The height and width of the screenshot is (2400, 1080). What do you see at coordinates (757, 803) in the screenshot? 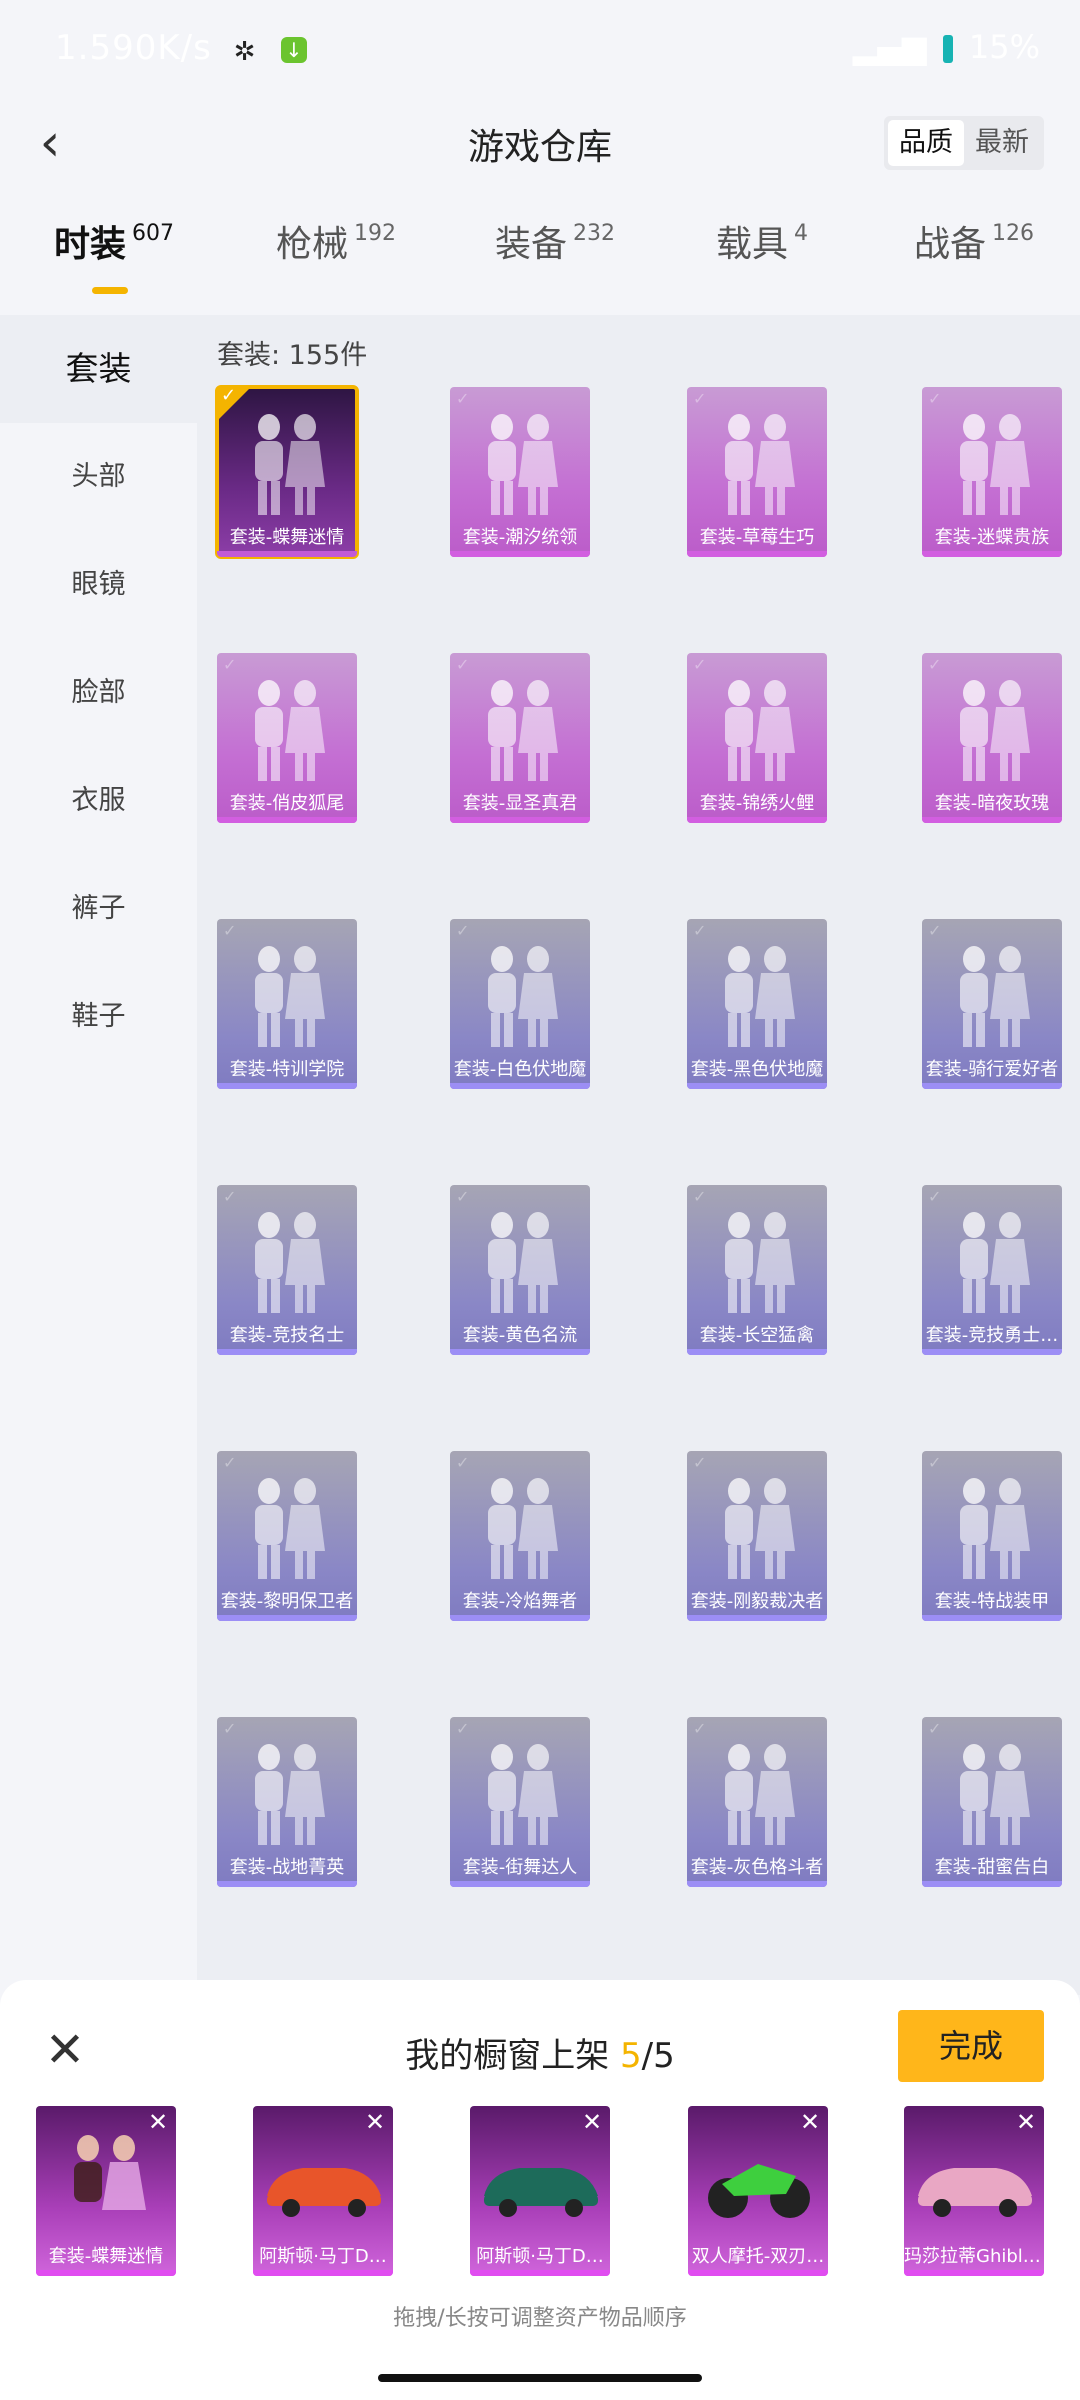
I see `outfit-name: 套装-锦绣火鲤` at bounding box center [757, 803].